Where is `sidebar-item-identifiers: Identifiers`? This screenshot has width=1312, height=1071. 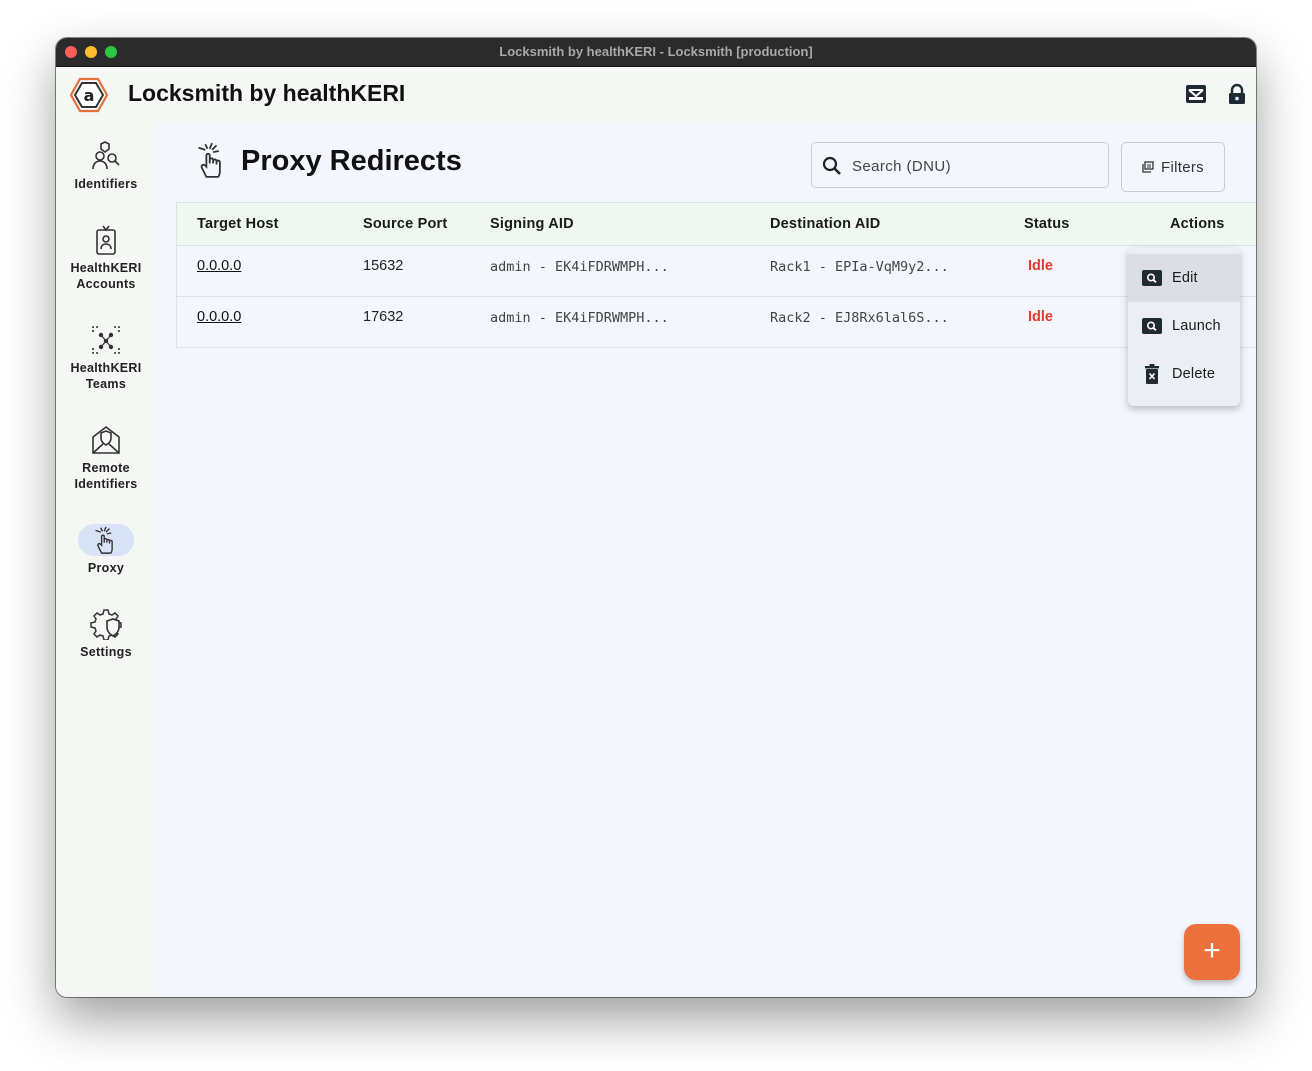 sidebar-item-identifiers: Identifiers is located at coordinates (106, 166).